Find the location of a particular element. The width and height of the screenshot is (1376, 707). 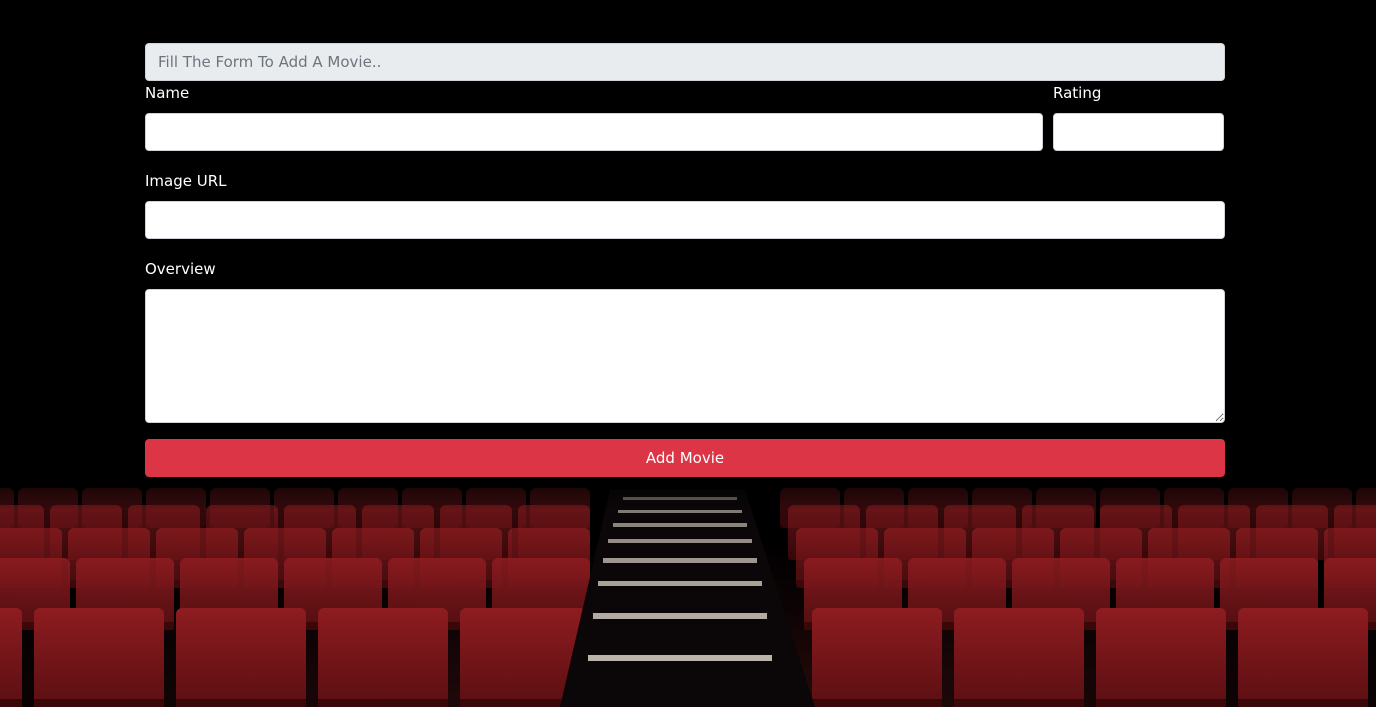

add-movie-button: Add Movie is located at coordinates (685, 458).